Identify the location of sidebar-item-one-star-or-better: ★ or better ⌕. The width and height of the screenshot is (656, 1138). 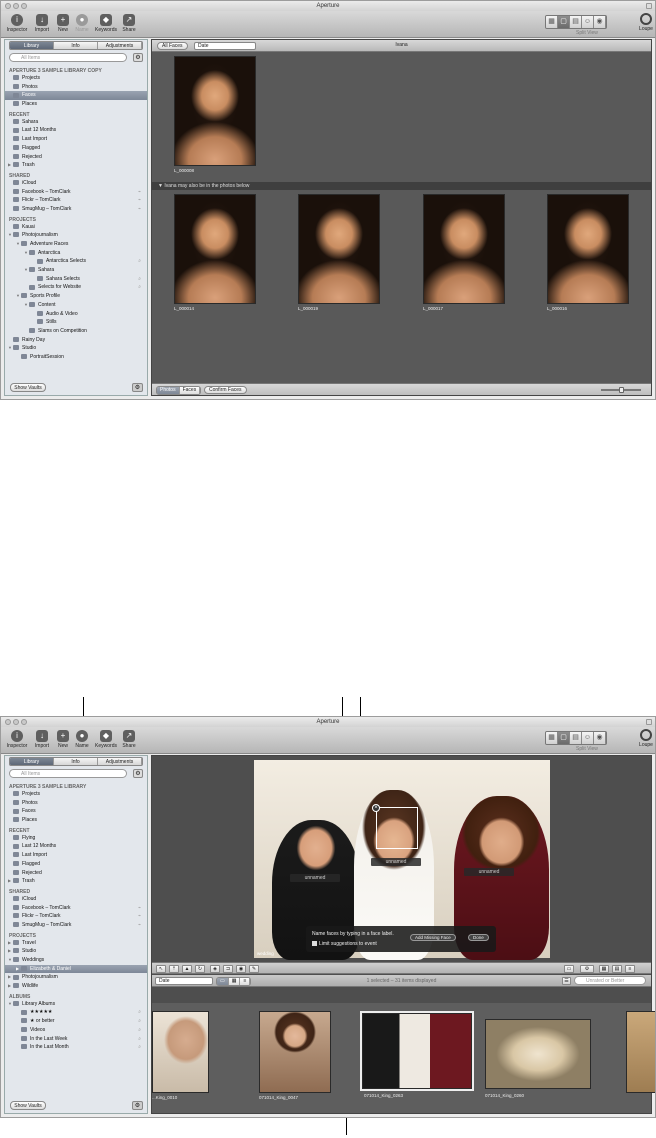
(76, 1021).